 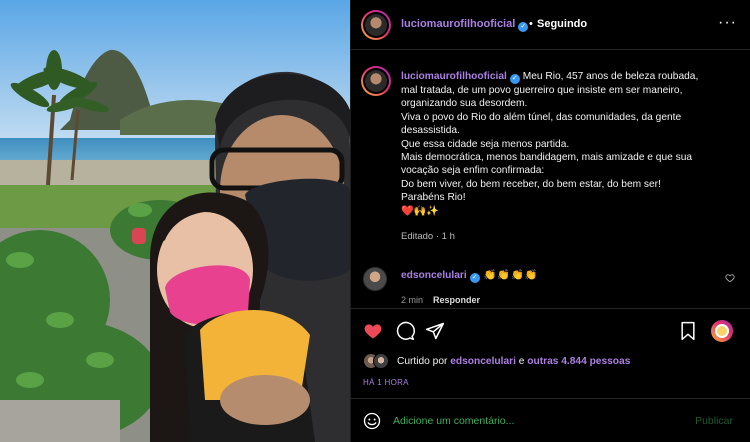 I want to click on caption-line: desassistida., so click(x=430, y=131).